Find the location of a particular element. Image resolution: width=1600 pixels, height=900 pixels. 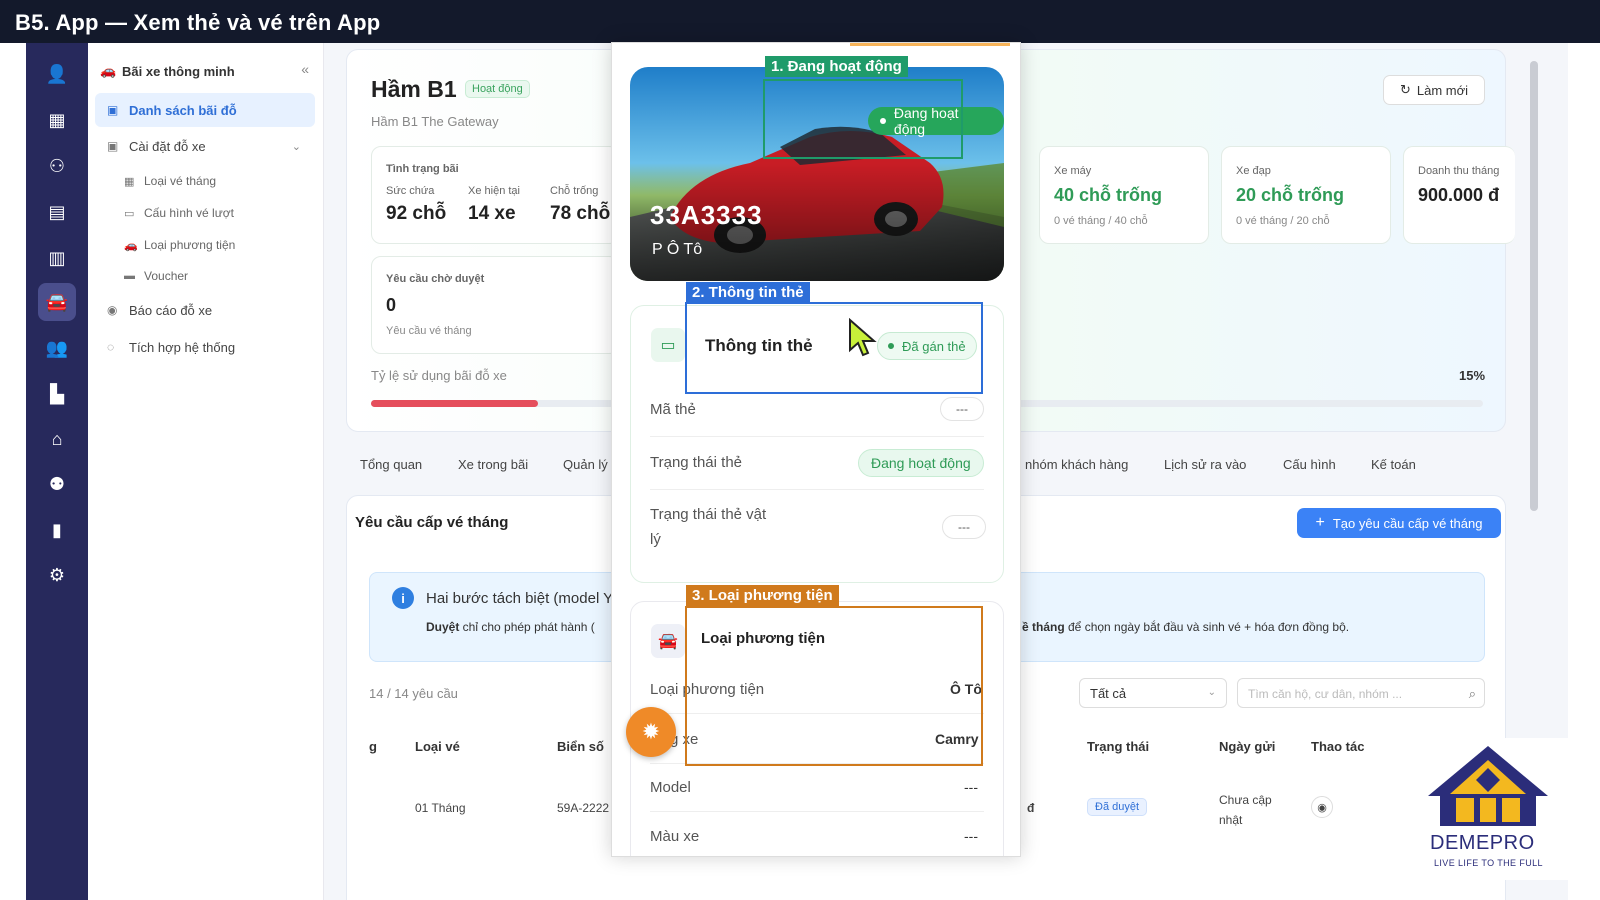

column-header-ticket-type: Loại vé is located at coordinates (437, 746).